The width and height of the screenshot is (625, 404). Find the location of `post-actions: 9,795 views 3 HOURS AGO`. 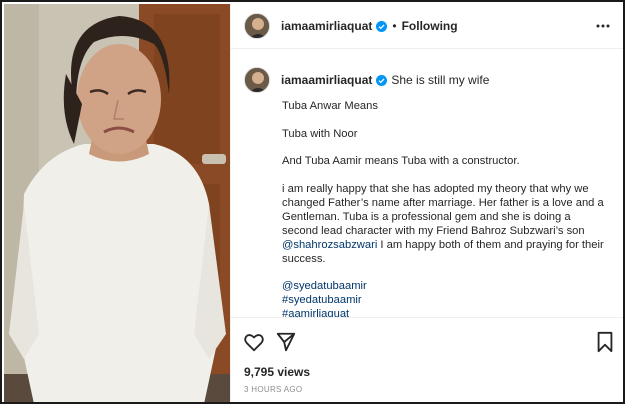

post-actions: 9,795 views 3 HOURS AGO is located at coordinates (427, 359).